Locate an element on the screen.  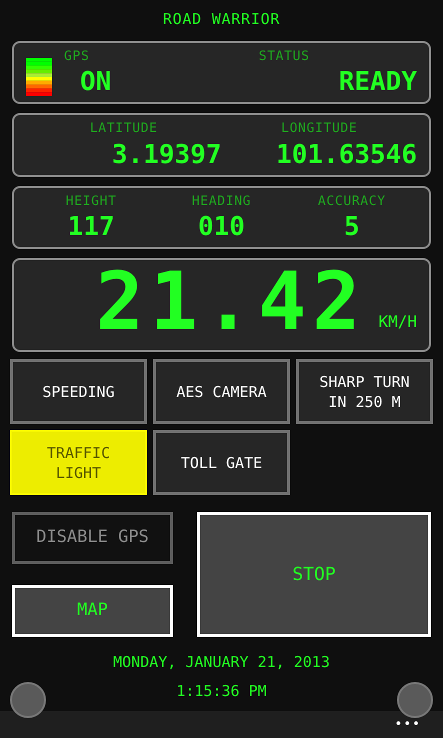
signal-meter-icon is located at coordinates (39, 77).